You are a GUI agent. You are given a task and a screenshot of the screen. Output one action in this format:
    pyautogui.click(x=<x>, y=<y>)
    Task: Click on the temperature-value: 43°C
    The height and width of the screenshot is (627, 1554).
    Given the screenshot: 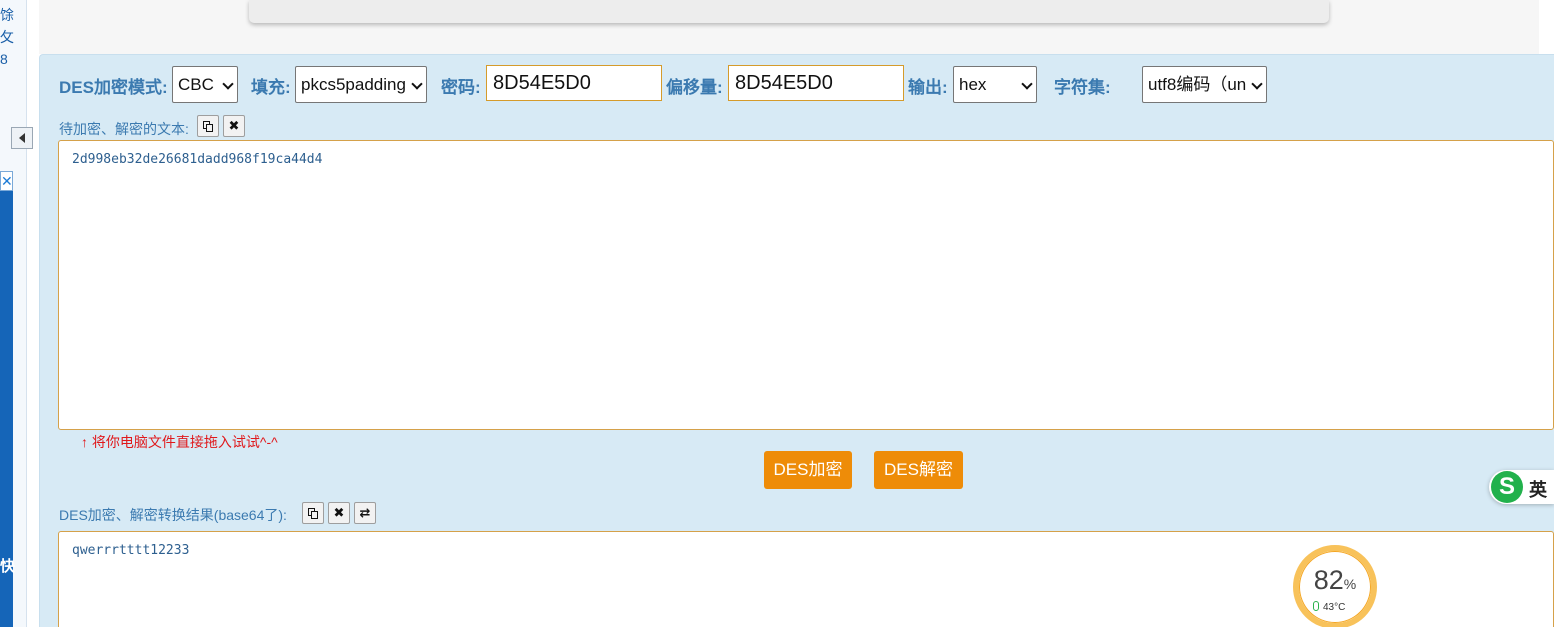 What is the action you would take?
    pyautogui.click(x=1334, y=607)
    